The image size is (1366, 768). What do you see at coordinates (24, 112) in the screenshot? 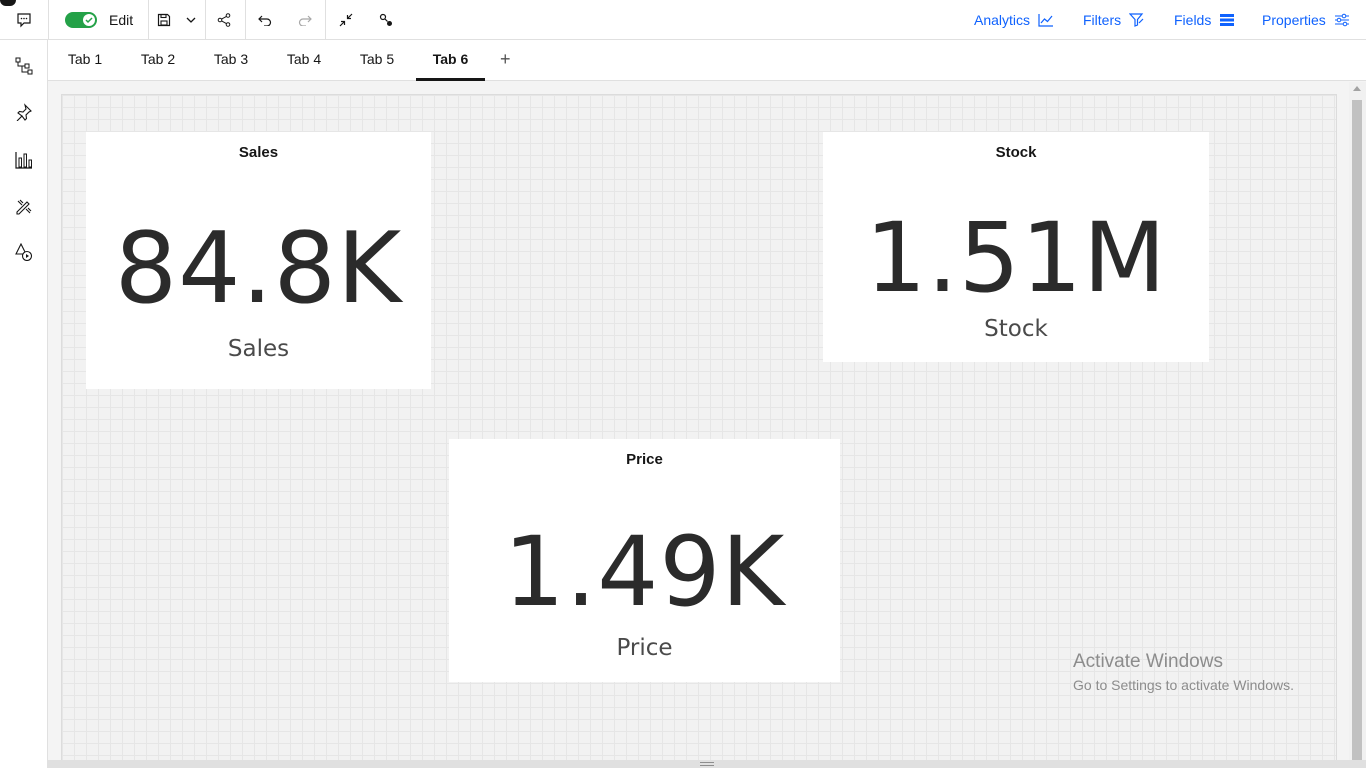
I see `pin-icon` at bounding box center [24, 112].